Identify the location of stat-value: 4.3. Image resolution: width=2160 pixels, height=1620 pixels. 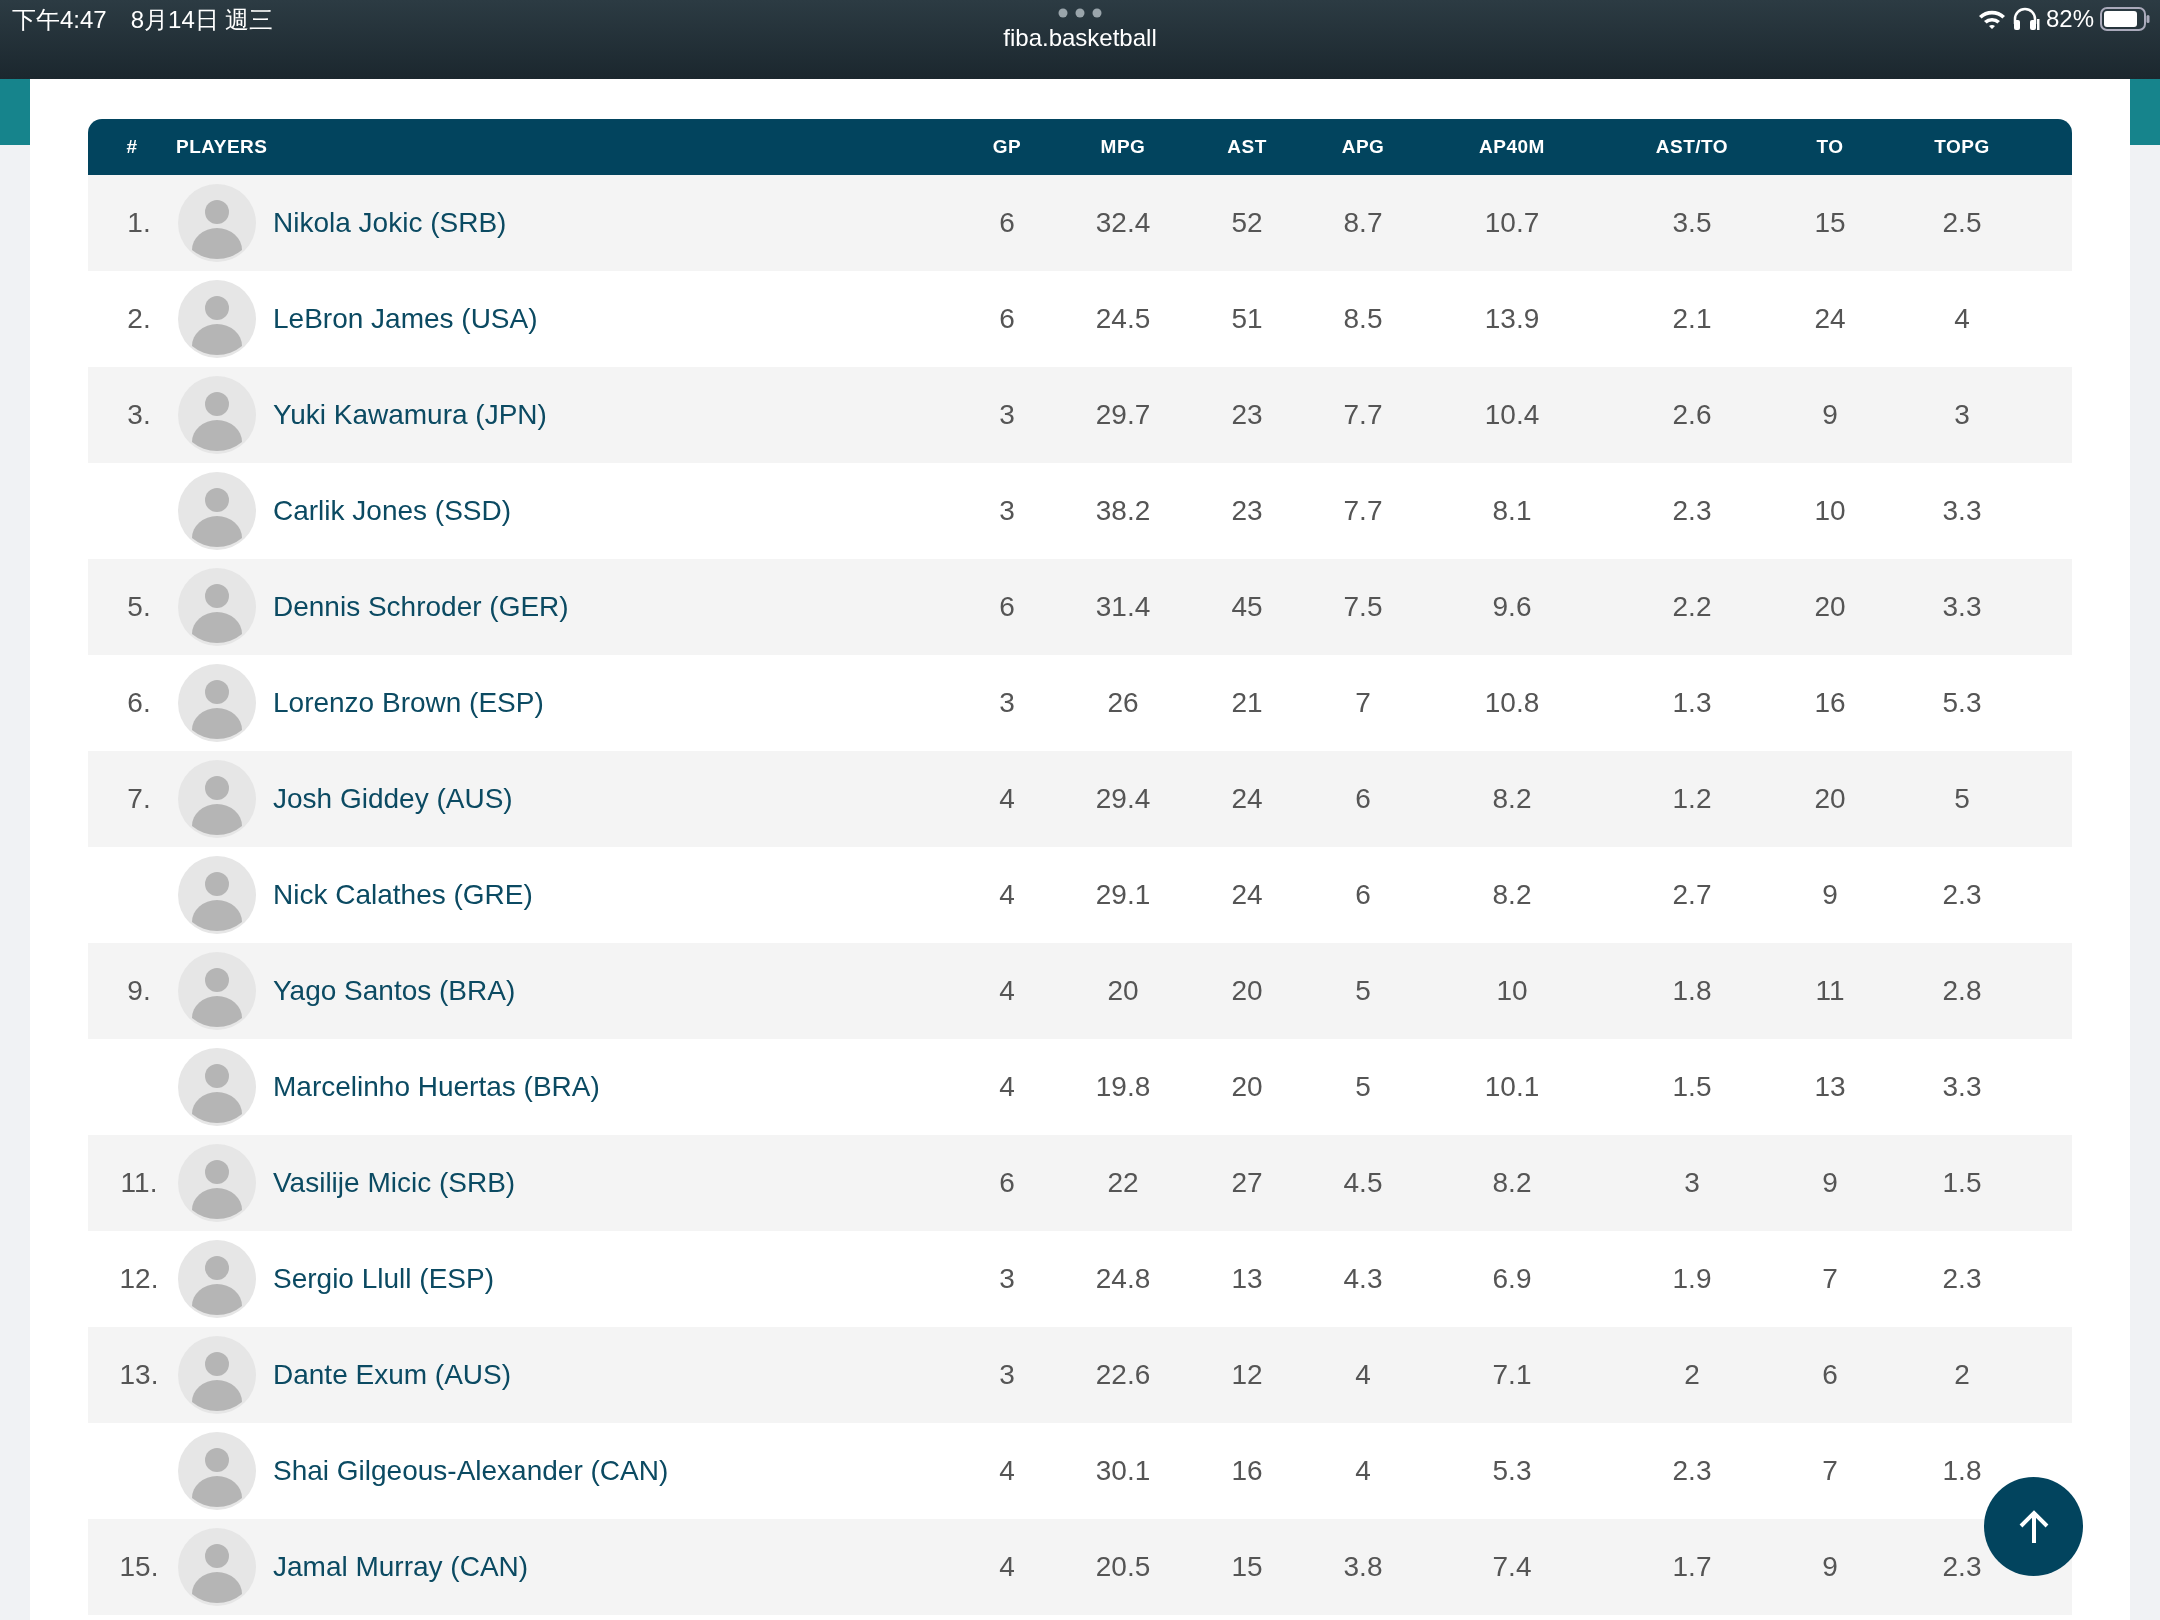
(1363, 1279).